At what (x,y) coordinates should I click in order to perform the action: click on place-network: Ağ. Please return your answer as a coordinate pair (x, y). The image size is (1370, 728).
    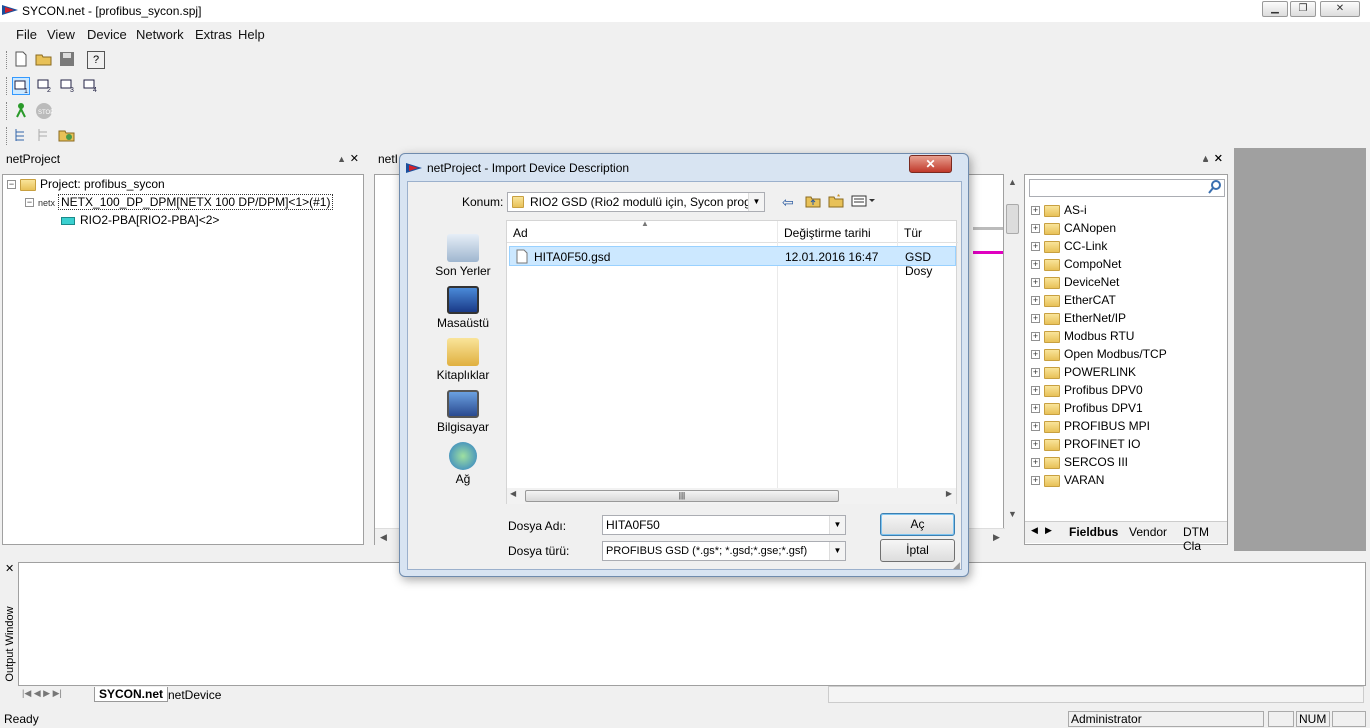
    Looking at the image, I should click on (463, 464).